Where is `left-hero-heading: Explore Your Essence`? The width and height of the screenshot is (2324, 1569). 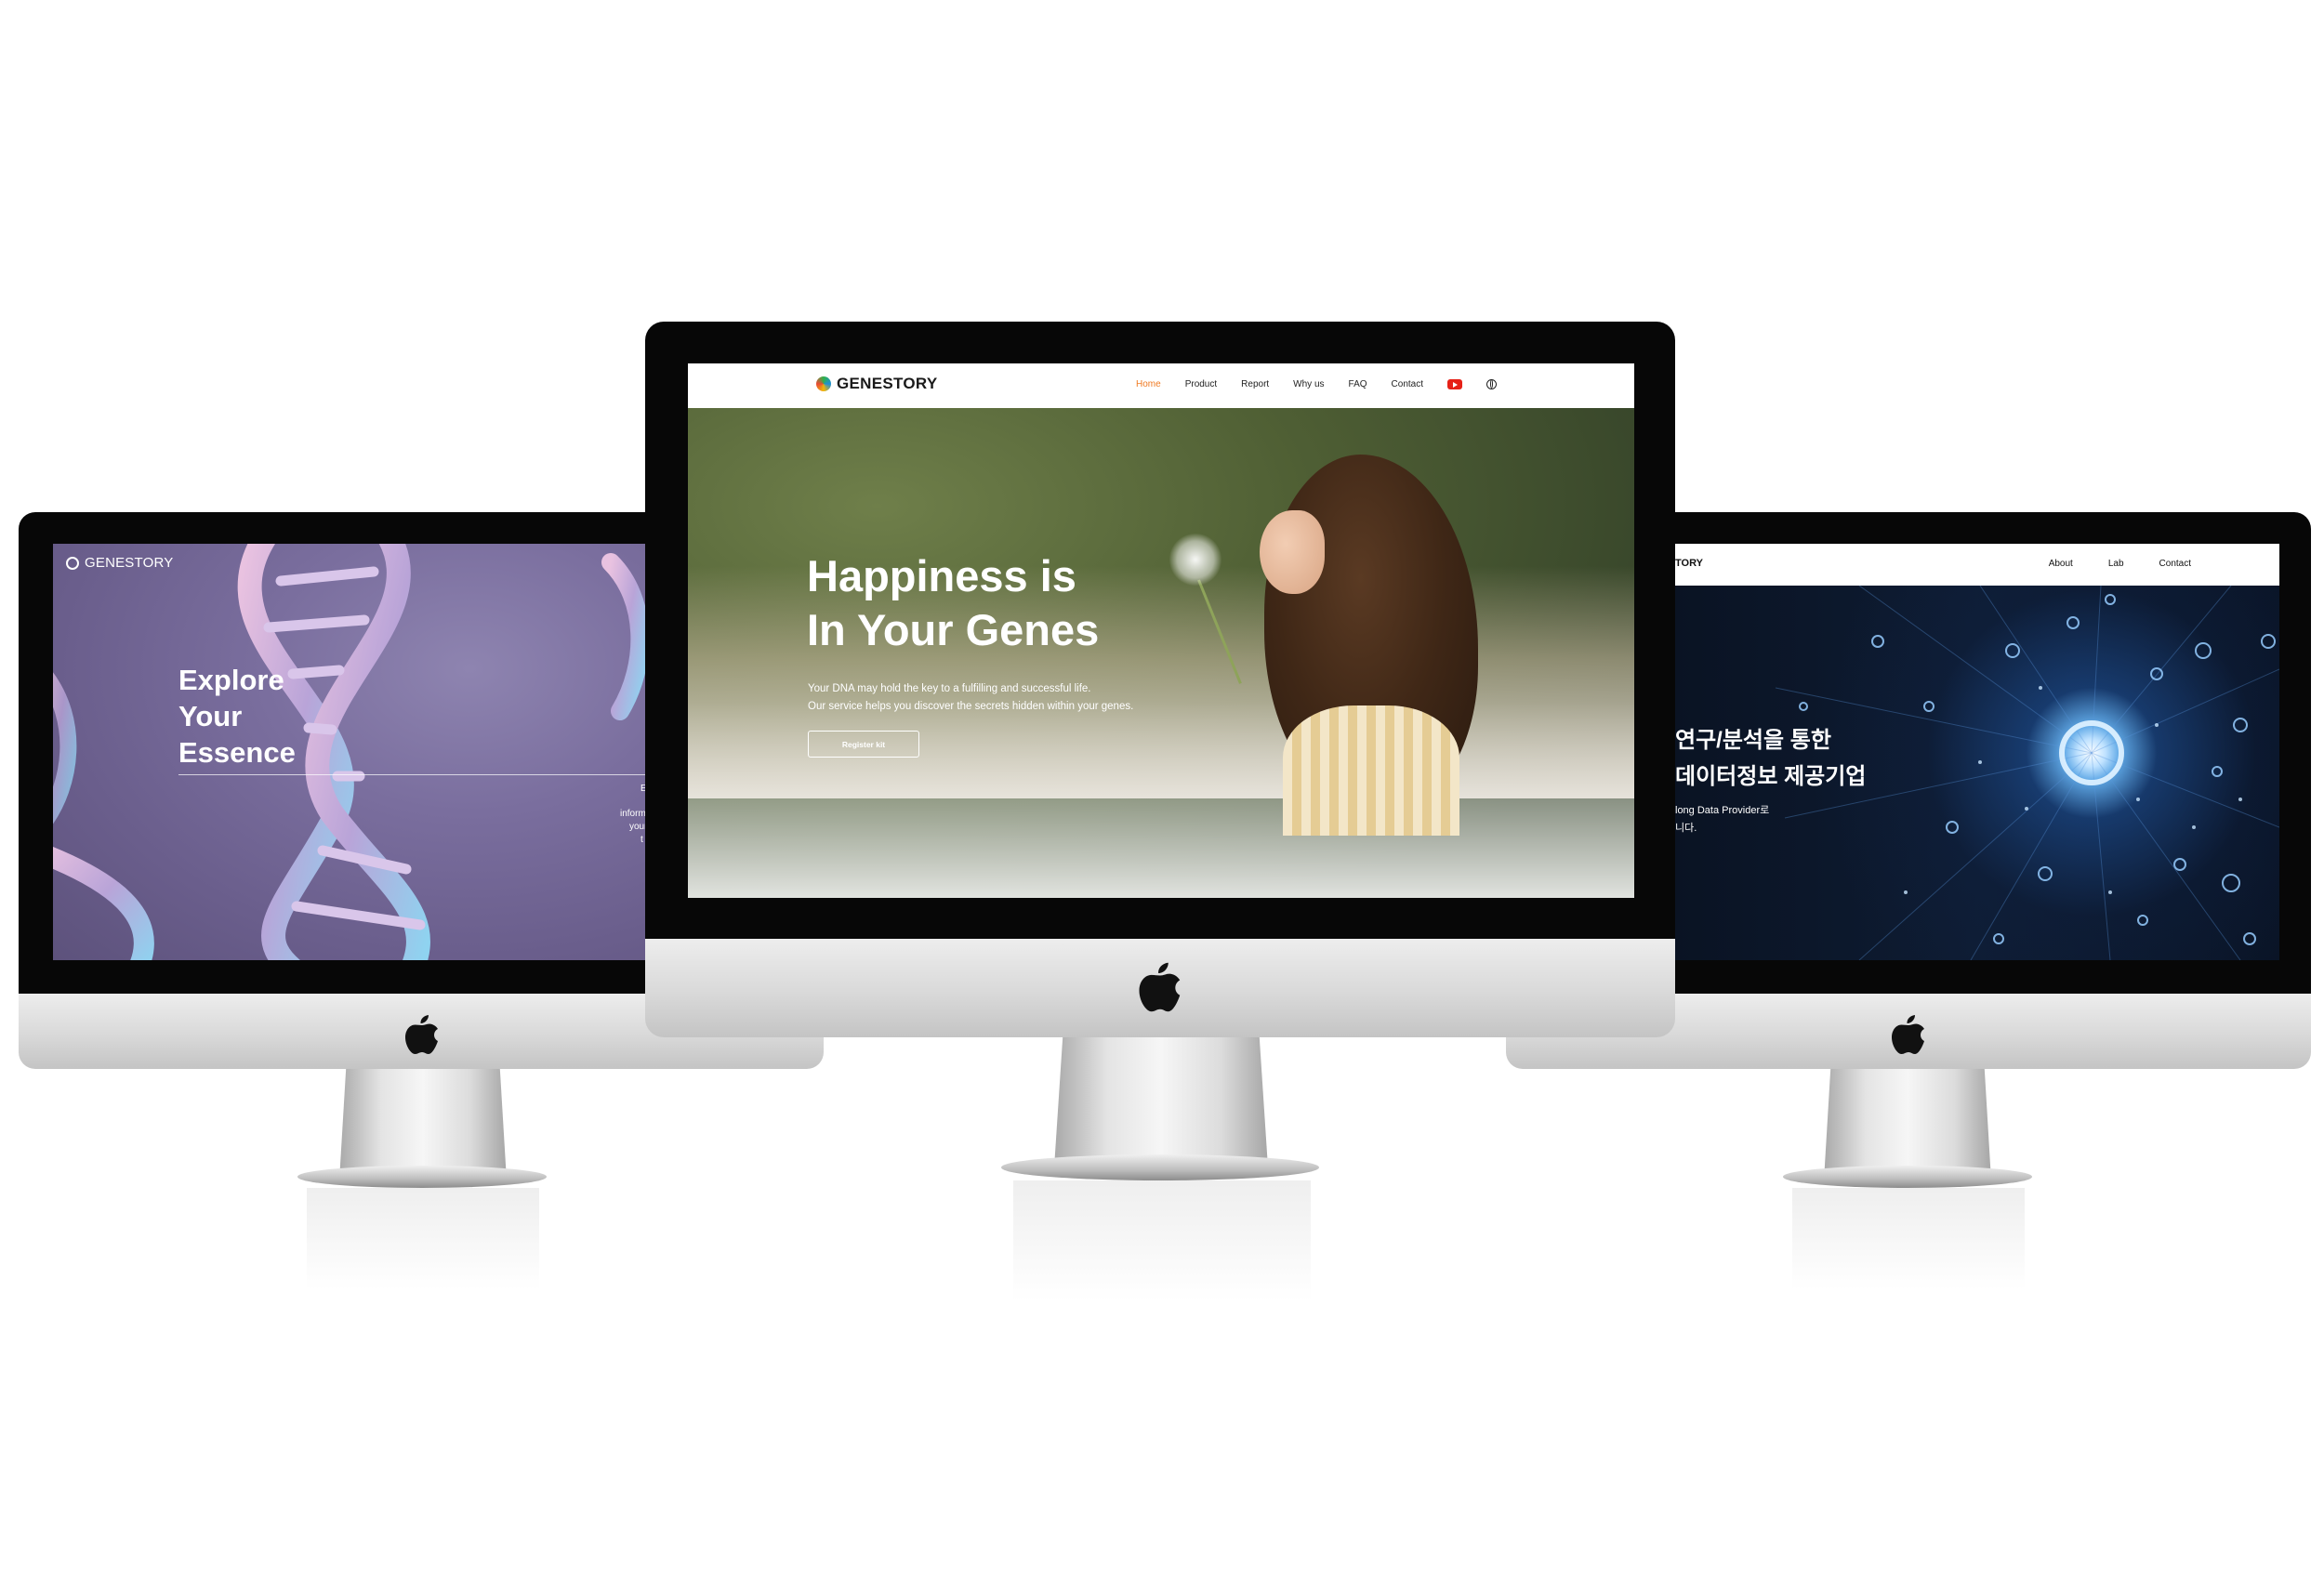
left-hero-heading: Explore Your Essence is located at coordinates (237, 716).